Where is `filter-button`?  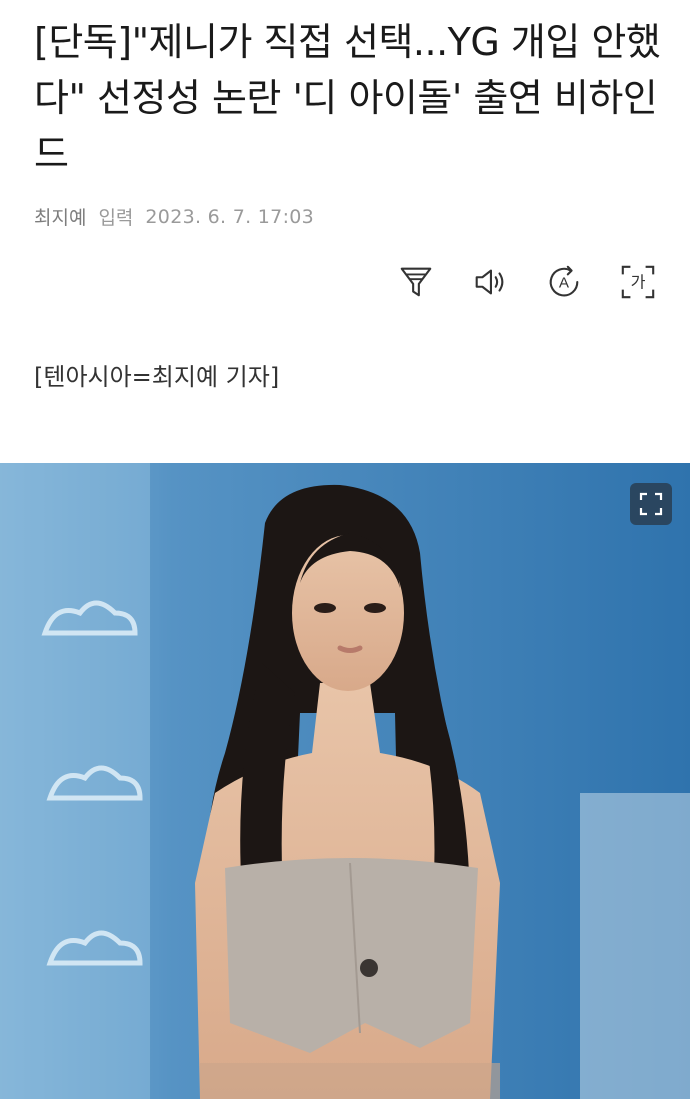 filter-button is located at coordinates (416, 282).